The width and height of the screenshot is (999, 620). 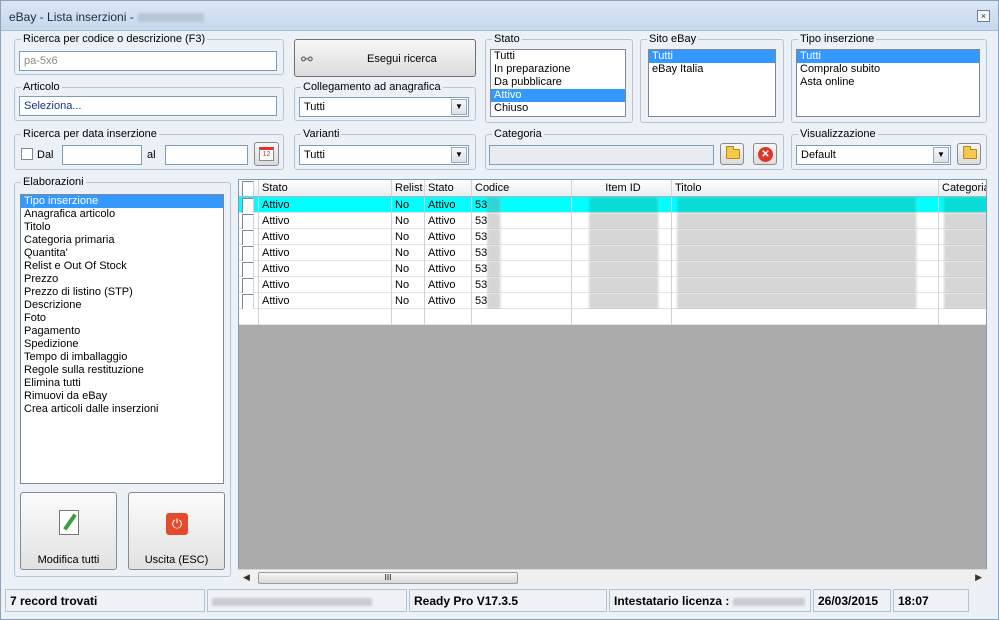 I want to click on folder-icon, so click(x=733, y=152).